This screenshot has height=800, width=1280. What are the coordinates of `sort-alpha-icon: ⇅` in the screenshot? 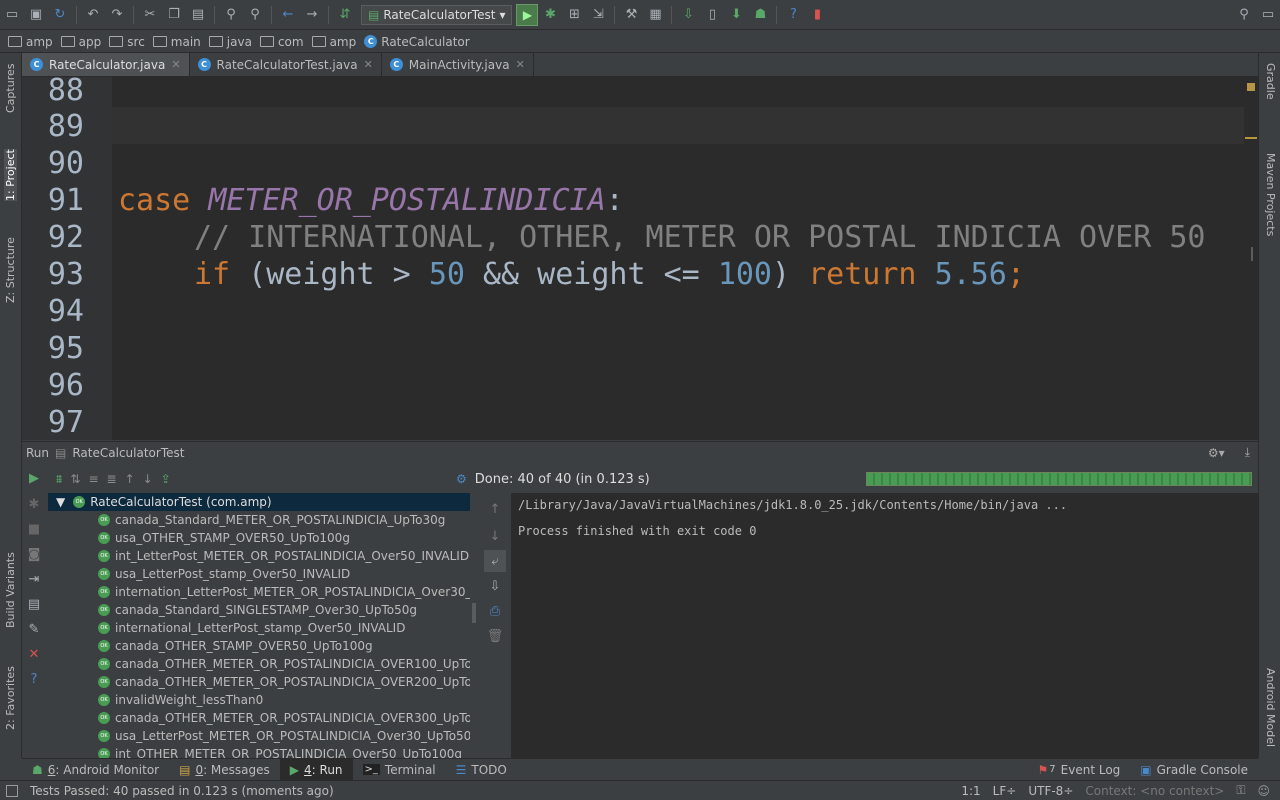 It's located at (75, 479).